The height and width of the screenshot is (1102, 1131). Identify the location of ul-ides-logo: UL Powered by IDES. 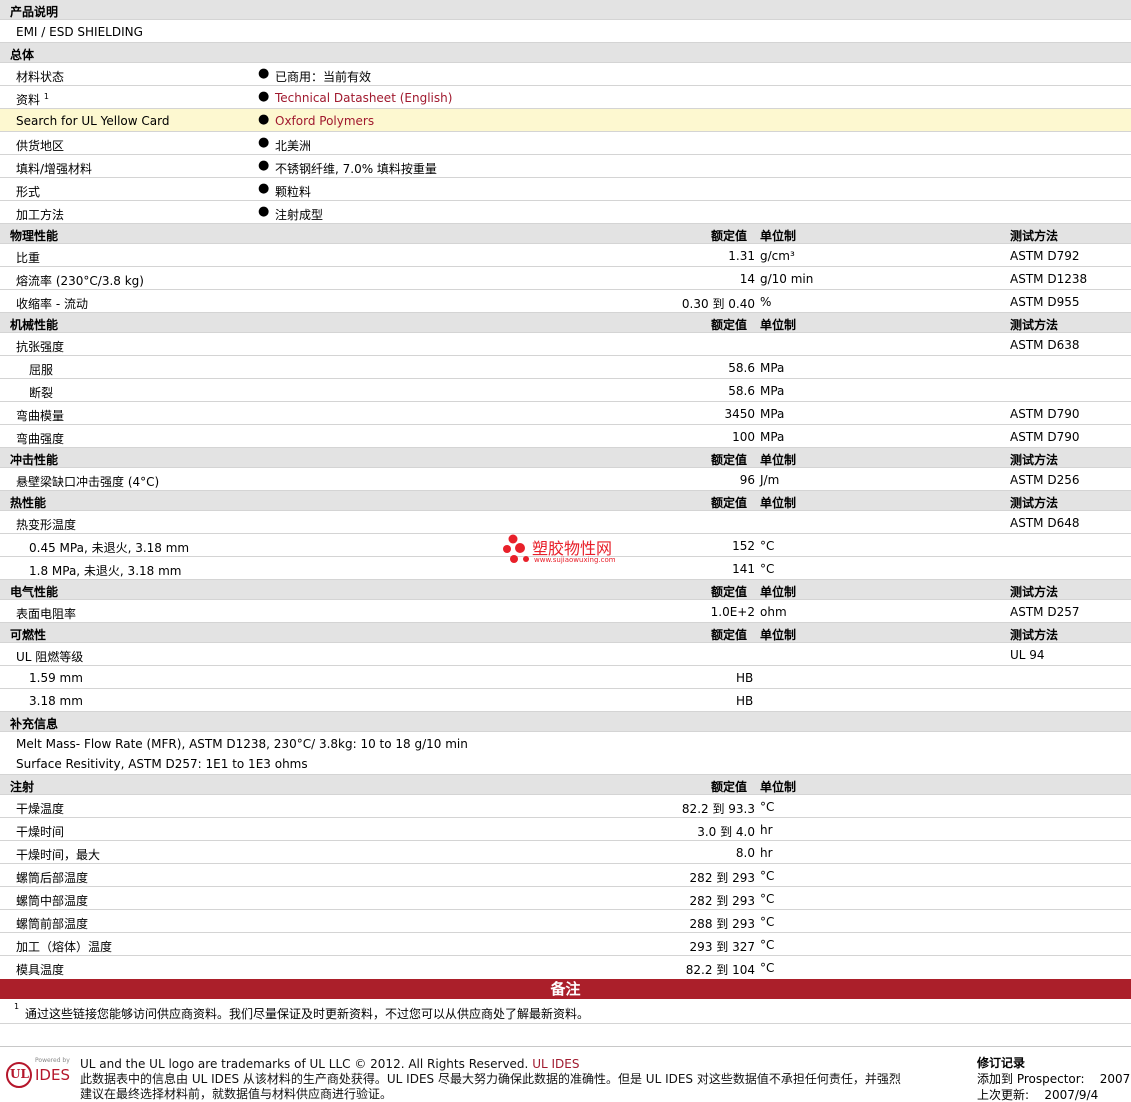
(40, 1075).